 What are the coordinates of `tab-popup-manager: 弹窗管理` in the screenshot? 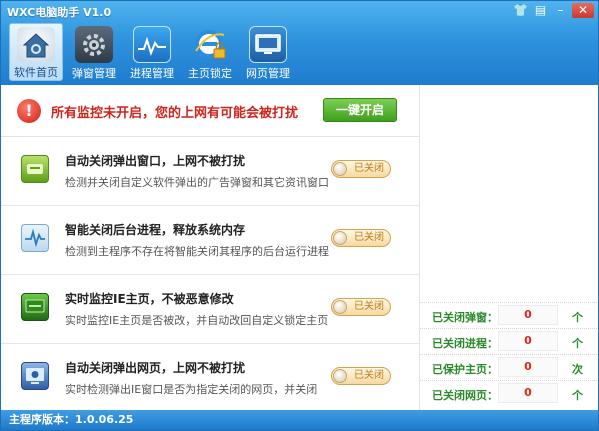 It's located at (94, 52).